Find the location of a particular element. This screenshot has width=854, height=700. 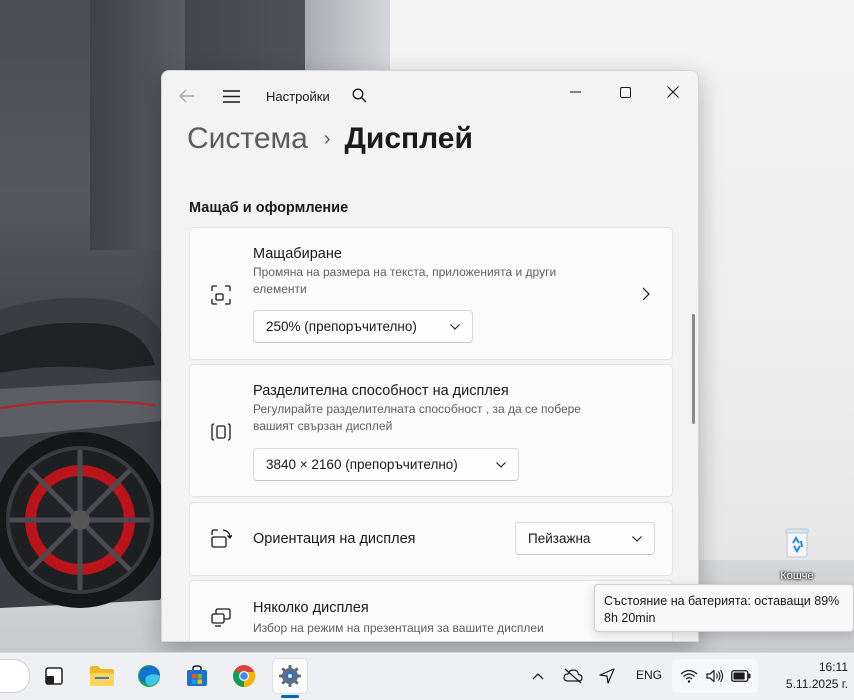

orientation-title: Ориентация на дисплея is located at coordinates (334, 539).